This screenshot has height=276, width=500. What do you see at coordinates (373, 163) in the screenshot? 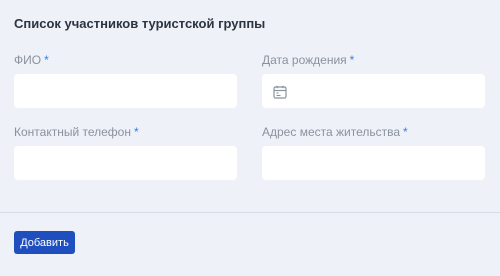
I see `address-input` at bounding box center [373, 163].